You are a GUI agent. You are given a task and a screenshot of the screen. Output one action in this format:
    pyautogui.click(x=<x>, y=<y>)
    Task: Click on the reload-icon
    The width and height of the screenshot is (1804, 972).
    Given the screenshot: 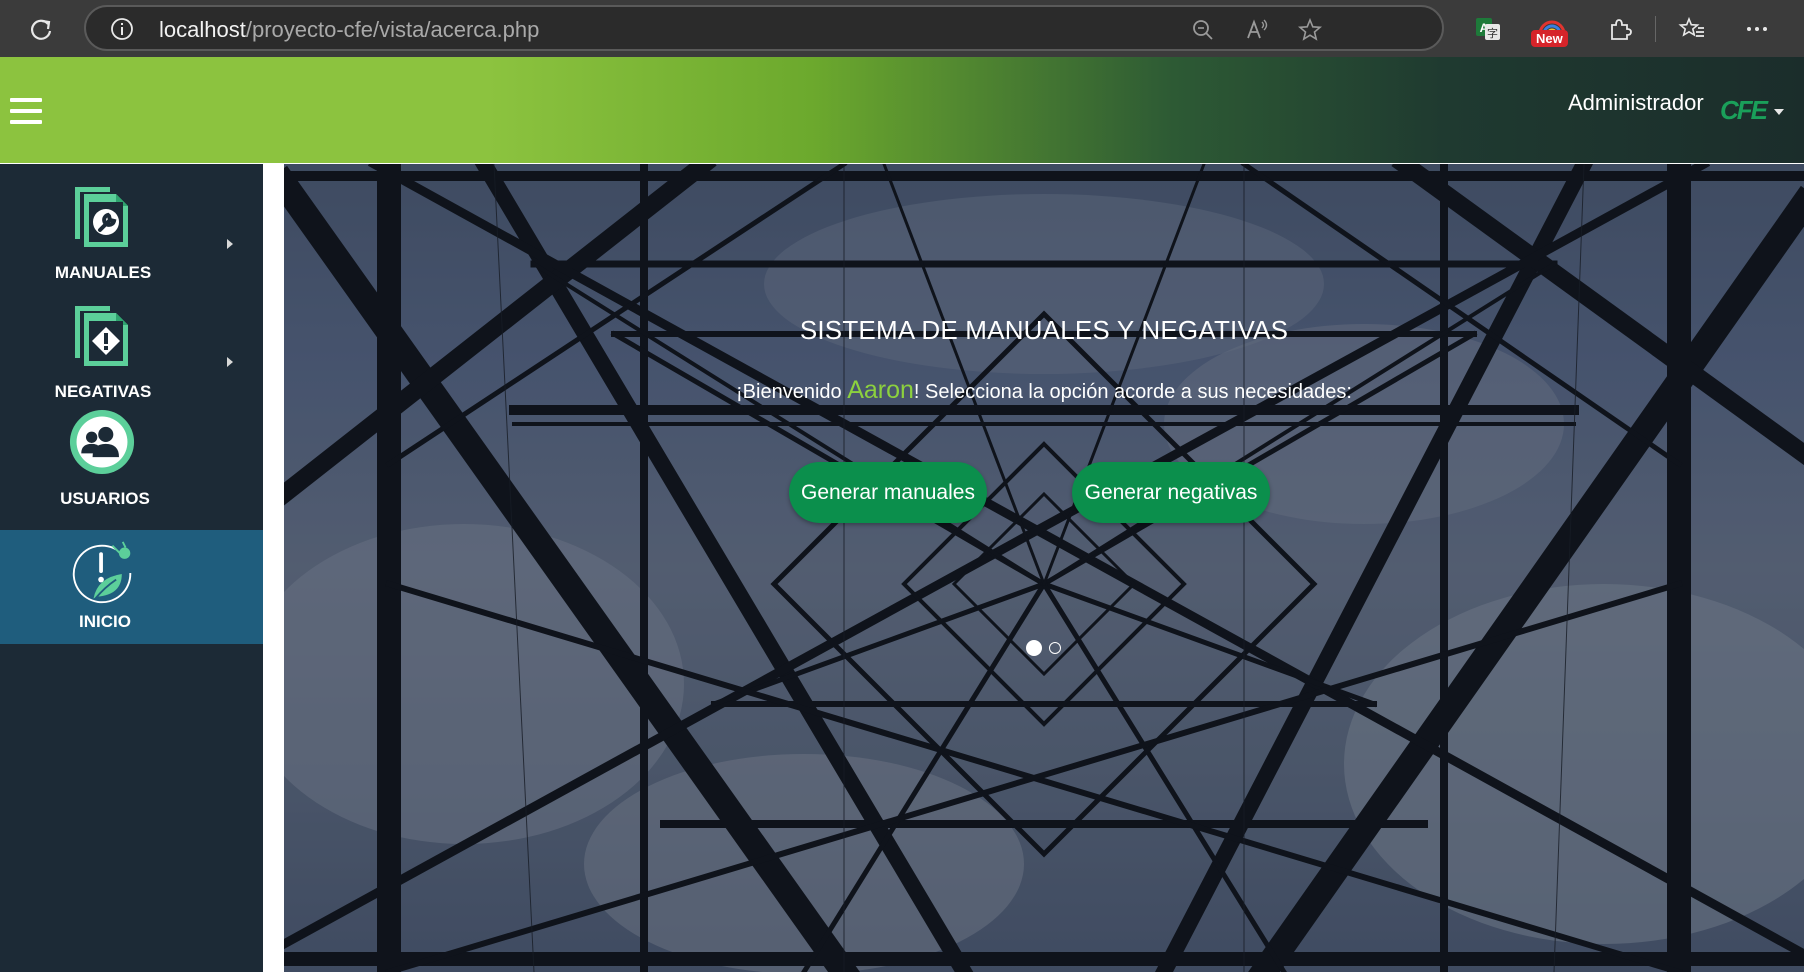 What is the action you would take?
    pyautogui.click(x=41, y=29)
    